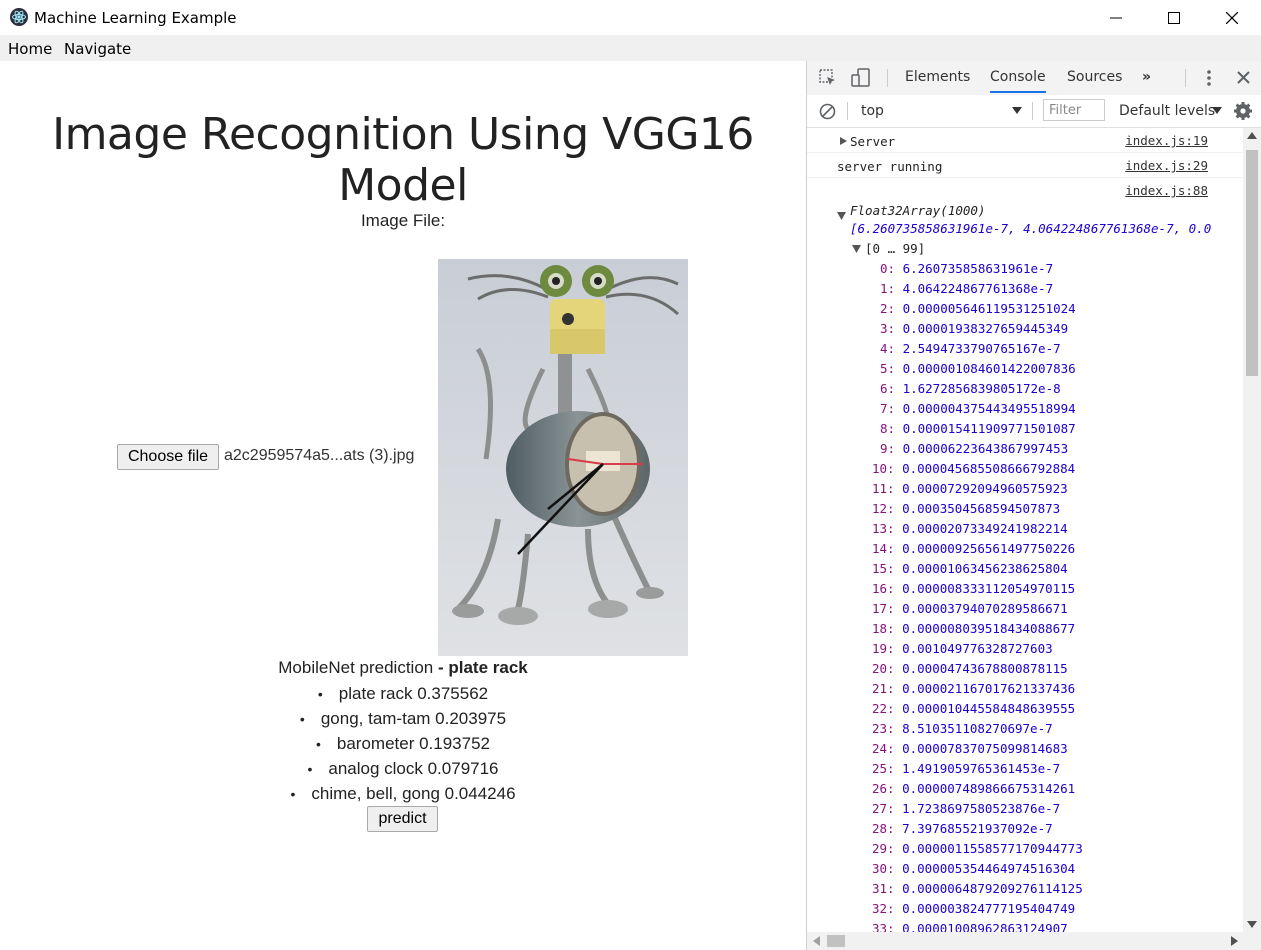  I want to click on expand-triangle-icon, so click(843, 141).